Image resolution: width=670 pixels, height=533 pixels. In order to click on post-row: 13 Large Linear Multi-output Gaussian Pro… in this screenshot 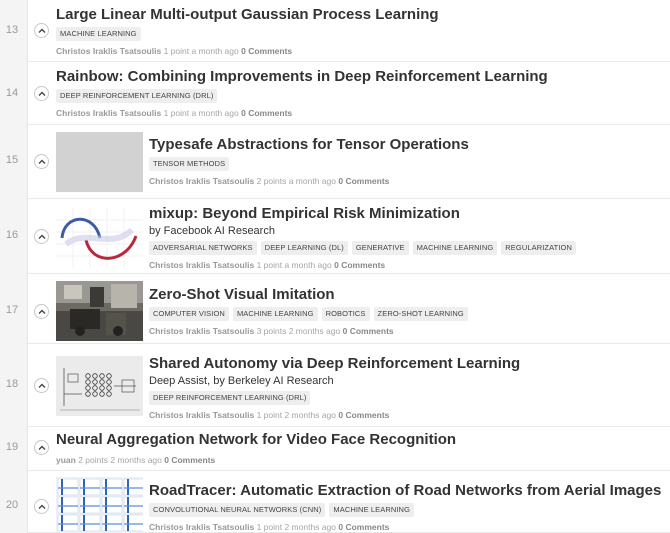, I will do `click(338, 31)`.